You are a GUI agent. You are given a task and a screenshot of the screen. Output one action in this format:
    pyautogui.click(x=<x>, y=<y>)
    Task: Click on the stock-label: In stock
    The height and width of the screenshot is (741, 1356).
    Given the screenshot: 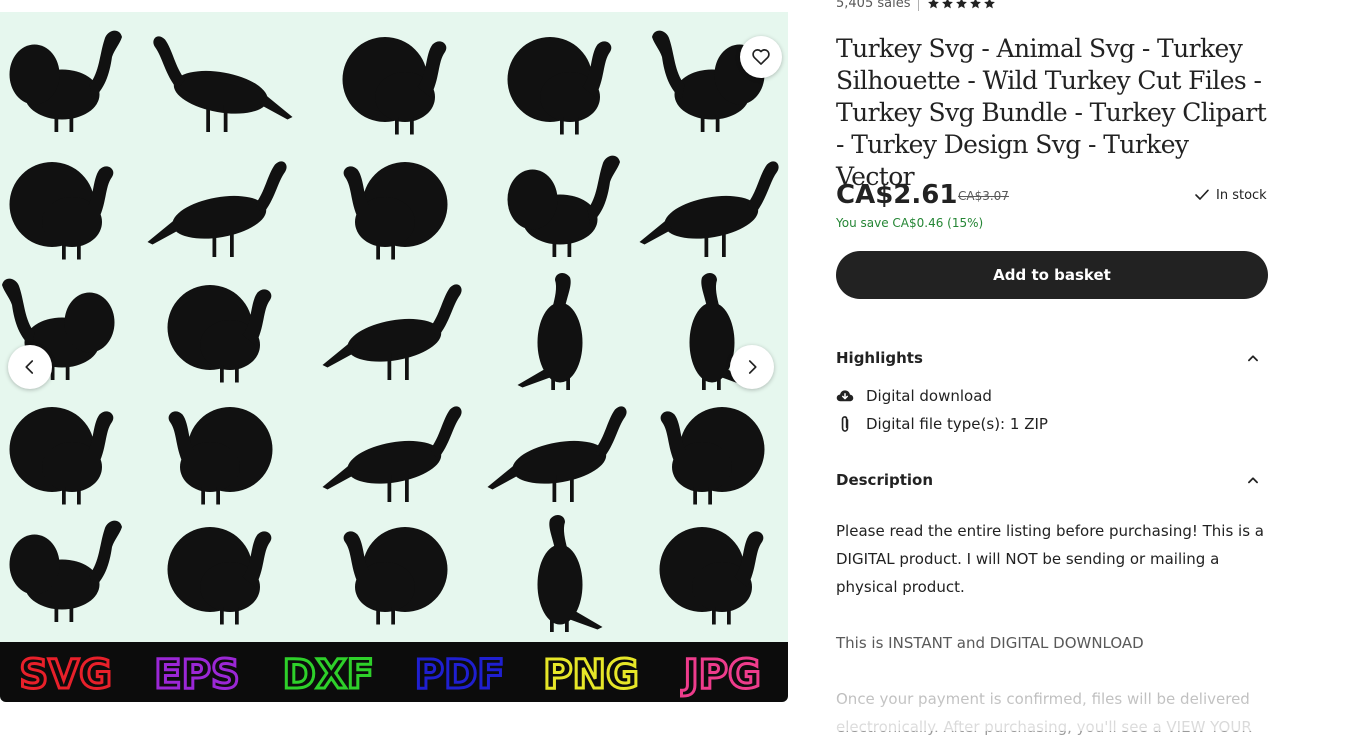 What is the action you would take?
    pyautogui.click(x=1241, y=195)
    